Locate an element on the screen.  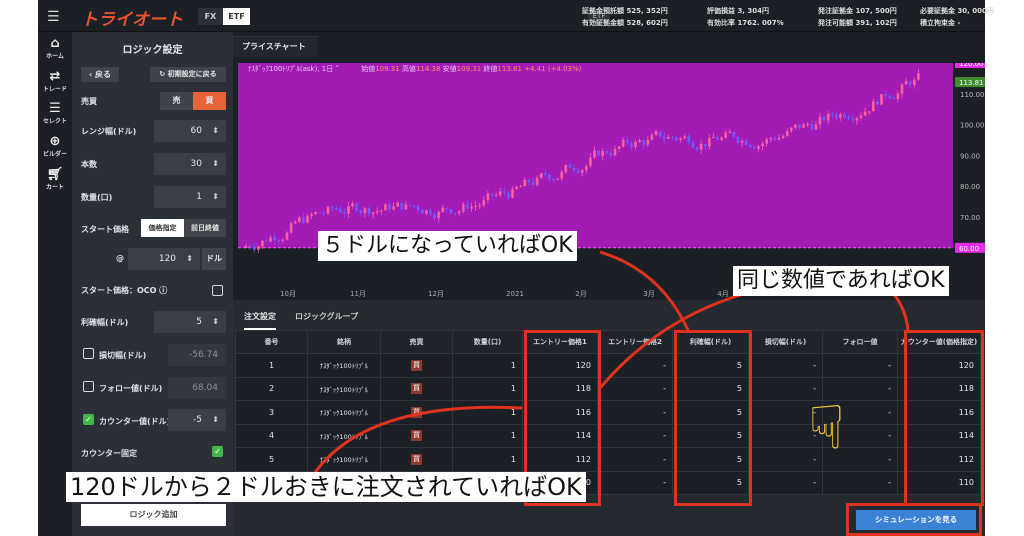
highlight-counter-column is located at coordinates (944, 418).